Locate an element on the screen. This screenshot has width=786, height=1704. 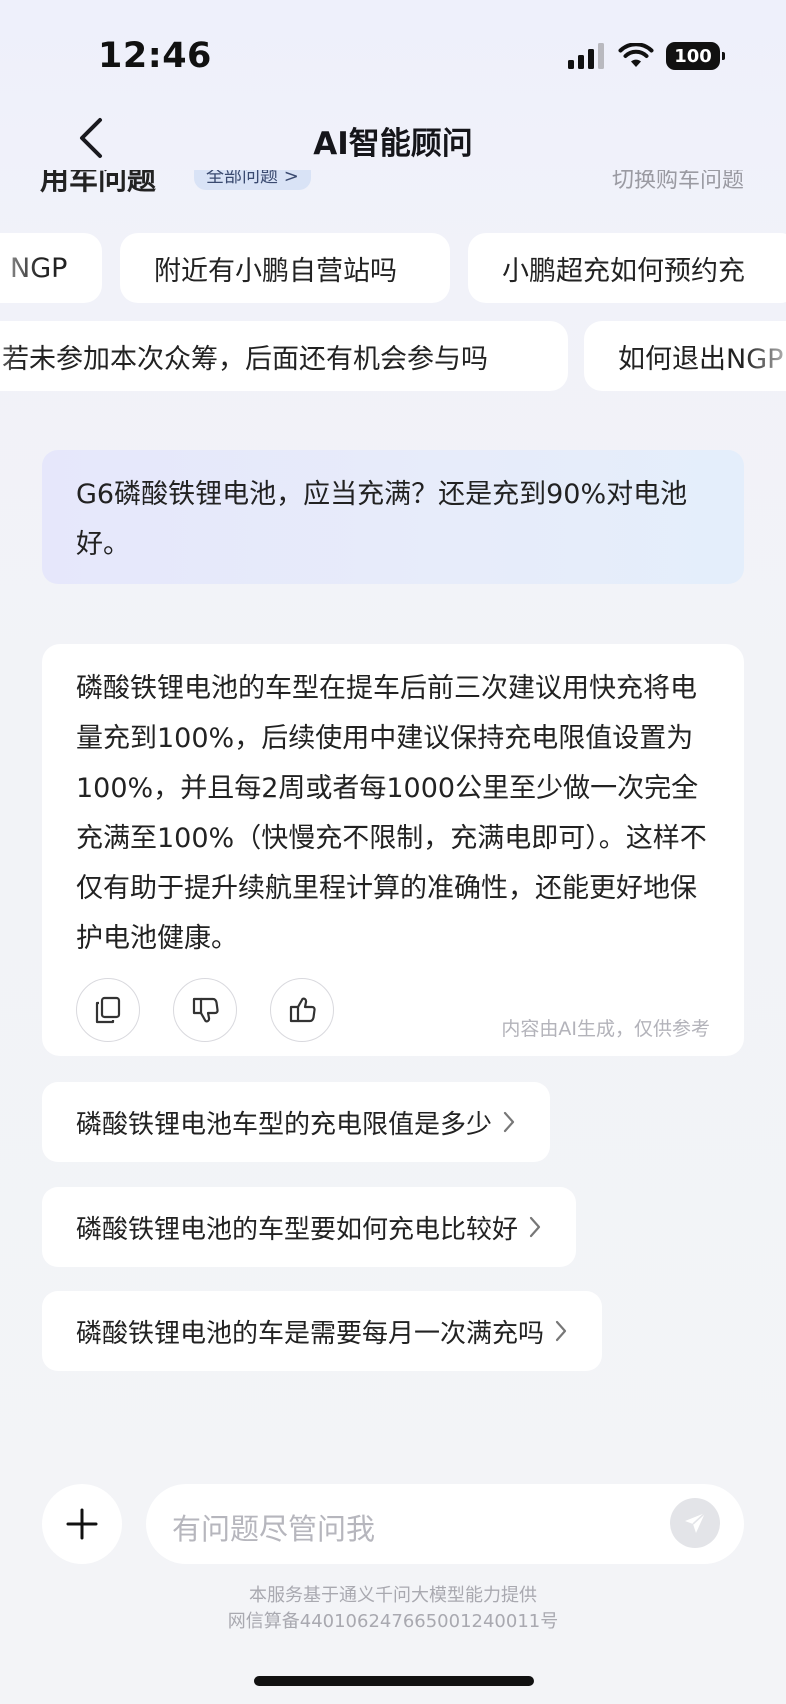
send-button is located at coordinates (695, 1523).